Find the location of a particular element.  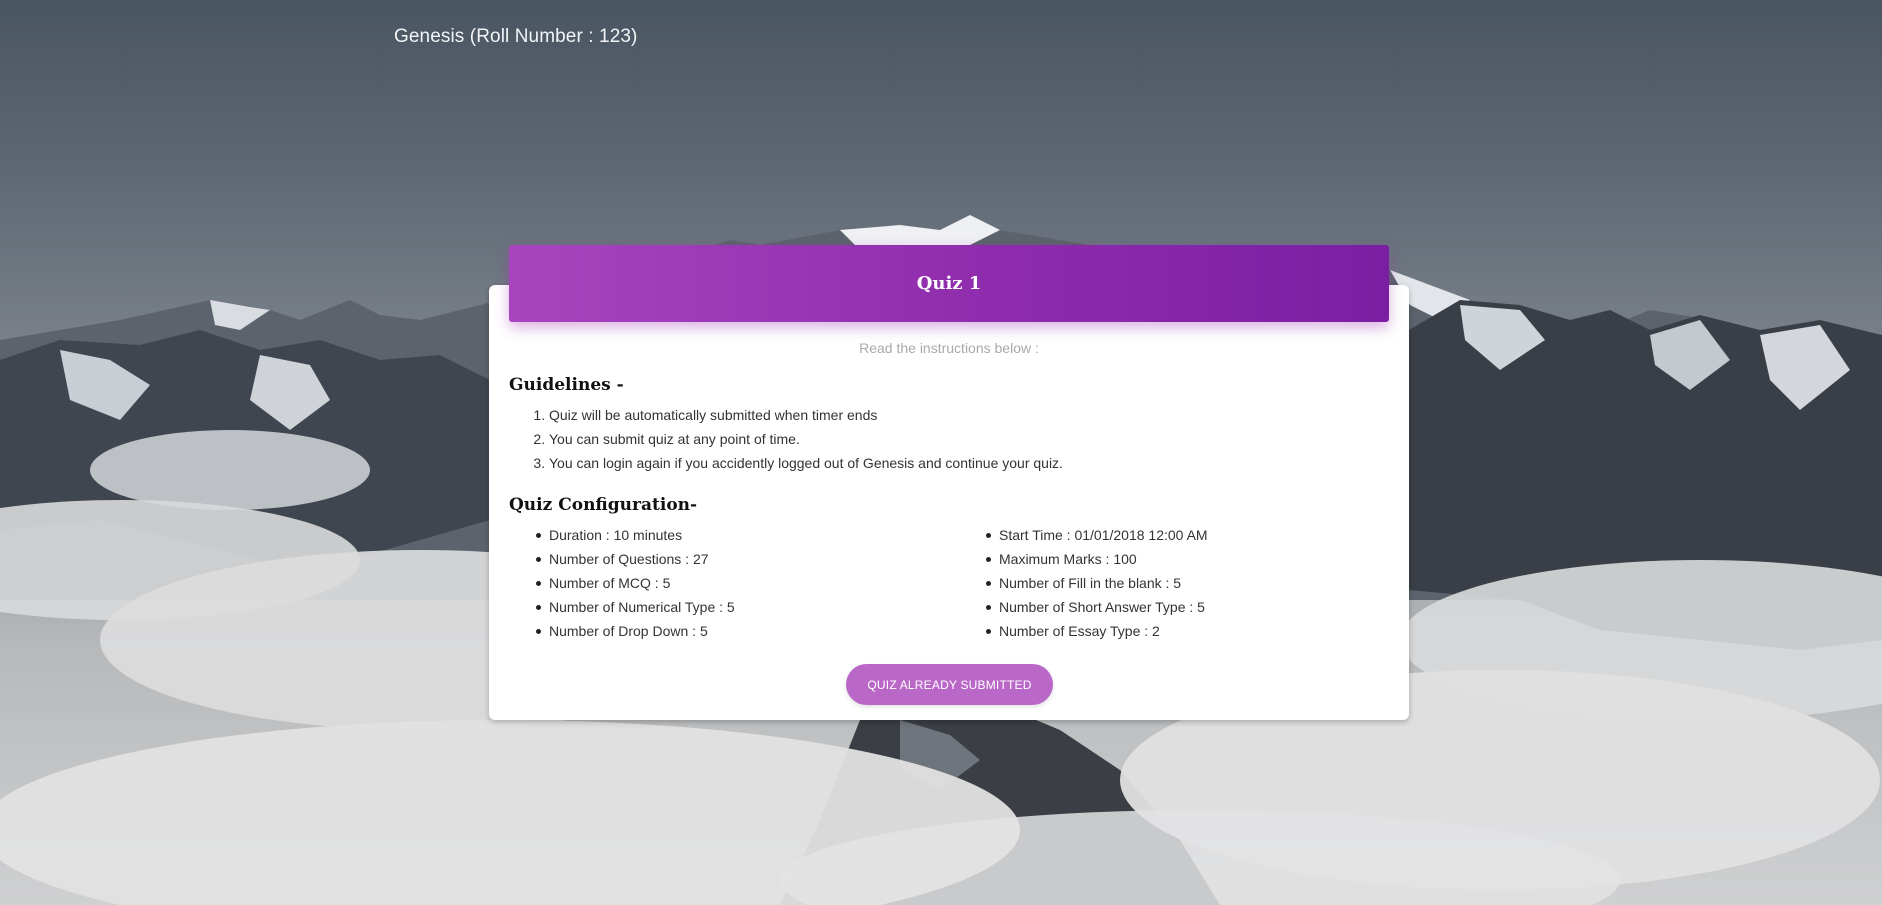

config-item-fill-blank: Number of Fill in the blank : 5 is located at coordinates (1097, 585).